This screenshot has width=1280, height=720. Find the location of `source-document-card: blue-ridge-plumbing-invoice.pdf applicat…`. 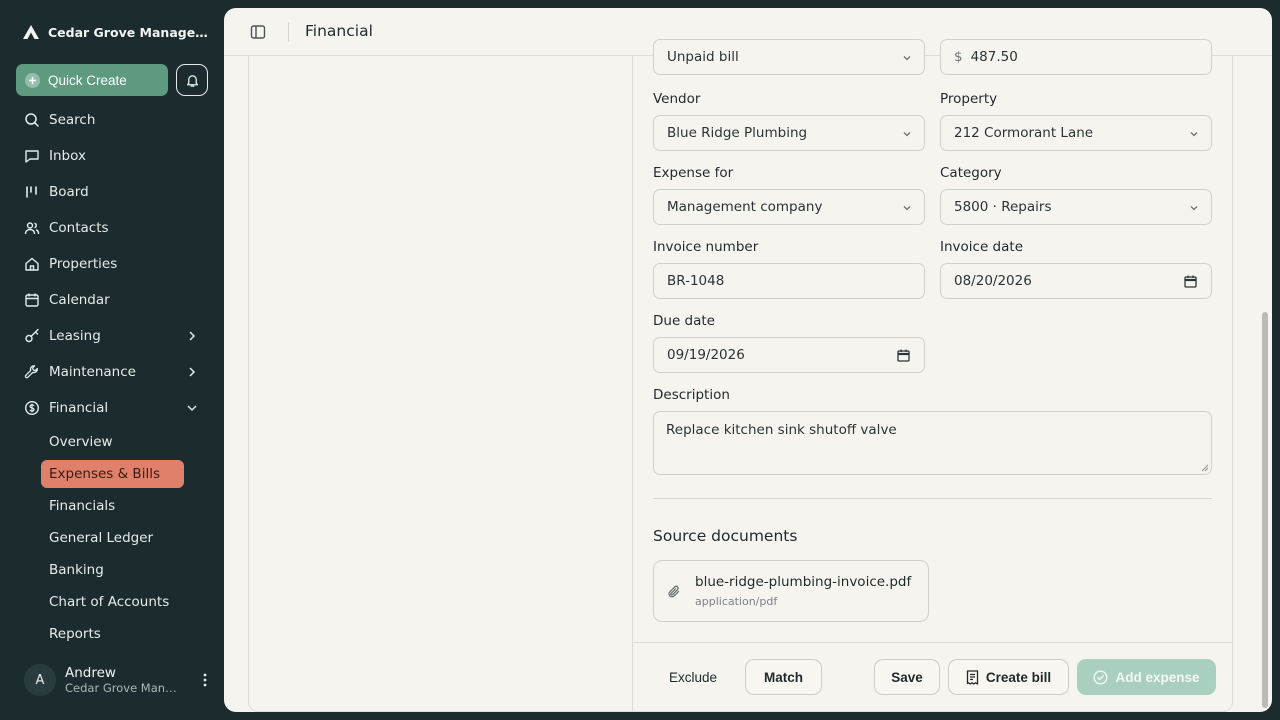

source-document-card: blue-ridge-plumbing-invoice.pdf applicat… is located at coordinates (791, 591).